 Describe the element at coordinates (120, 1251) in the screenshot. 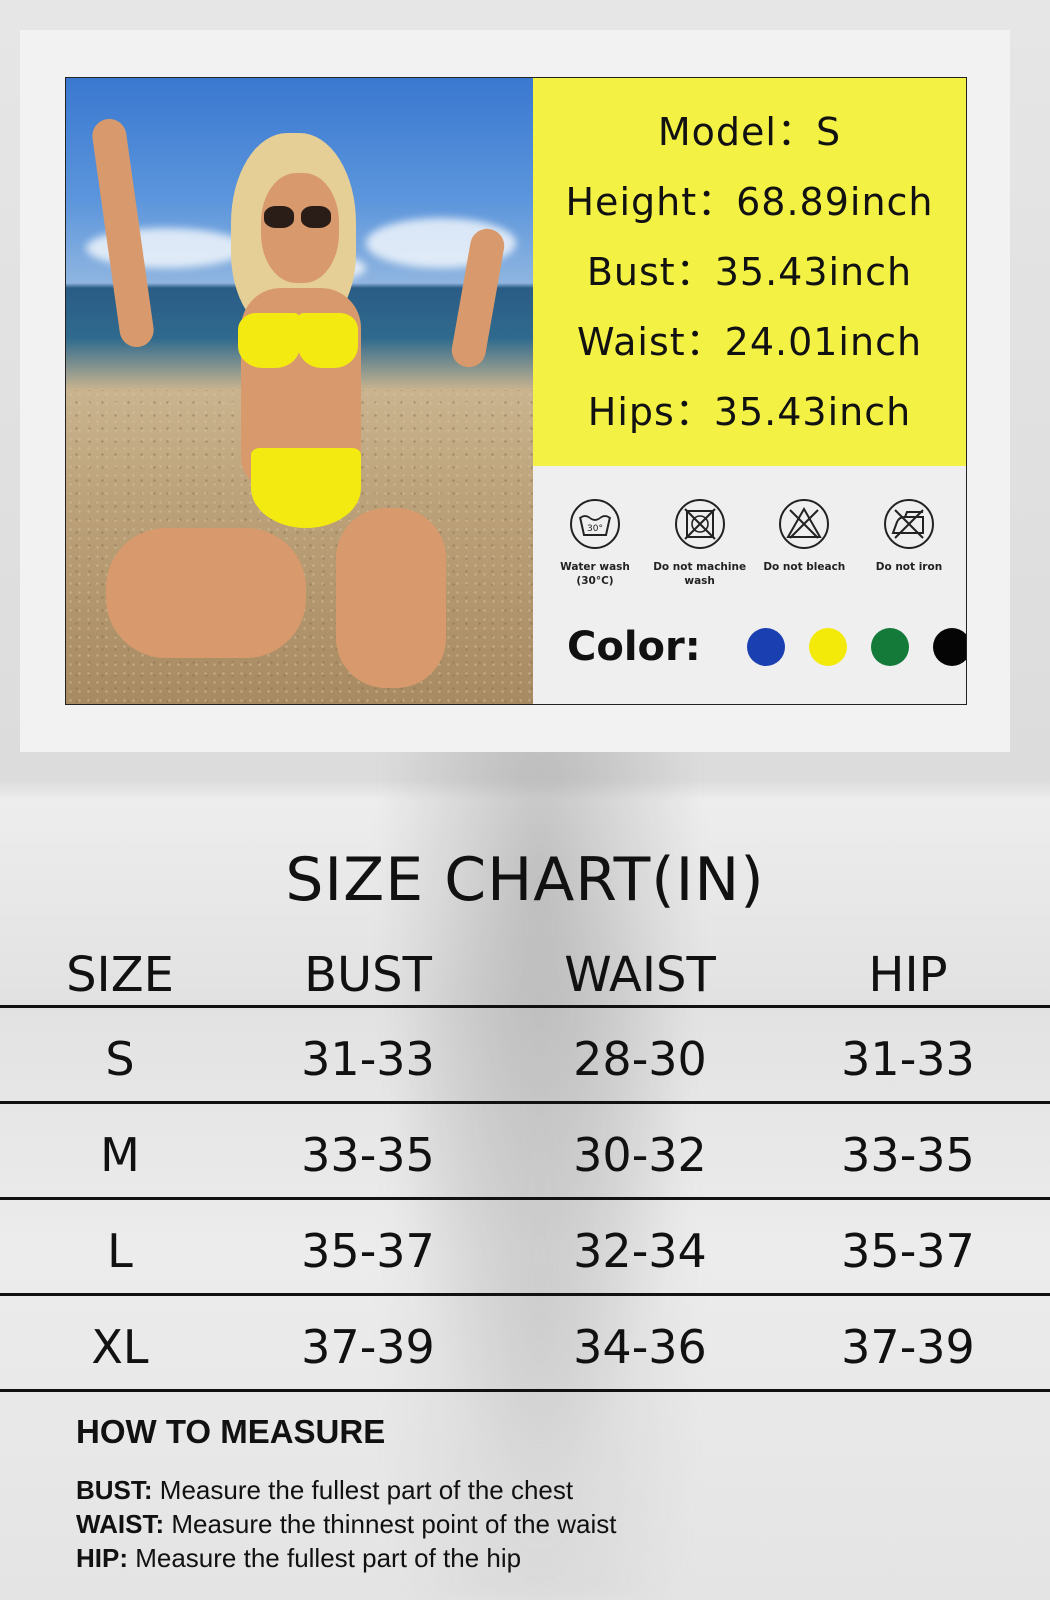

I see `size-cell: L` at that location.